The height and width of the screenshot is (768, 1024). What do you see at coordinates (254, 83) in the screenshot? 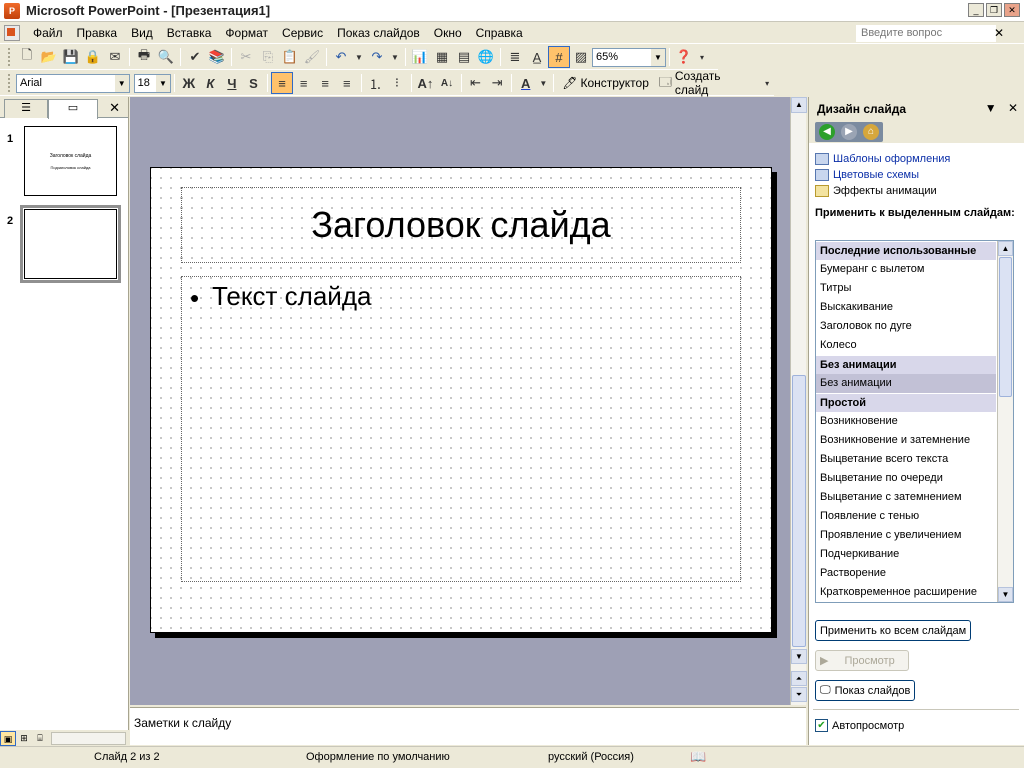
I see `shadow-button: S` at bounding box center [254, 83].